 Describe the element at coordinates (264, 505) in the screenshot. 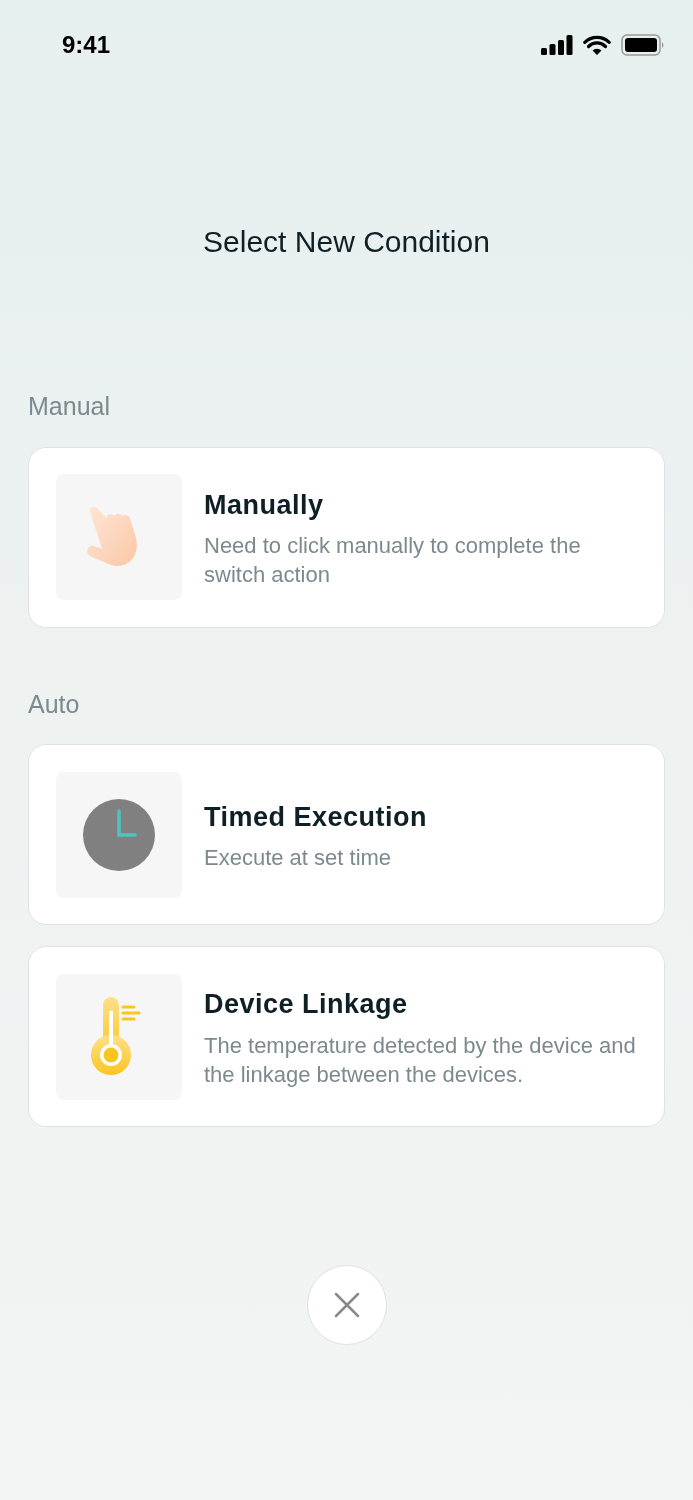

I see `card-title: Manually` at that location.